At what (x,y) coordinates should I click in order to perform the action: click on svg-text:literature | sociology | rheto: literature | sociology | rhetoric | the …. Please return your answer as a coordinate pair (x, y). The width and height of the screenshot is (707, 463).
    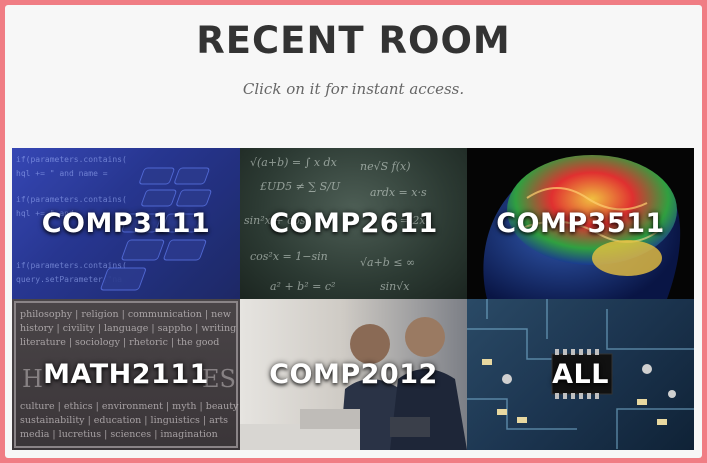
    Looking at the image, I should click on (119, 342).